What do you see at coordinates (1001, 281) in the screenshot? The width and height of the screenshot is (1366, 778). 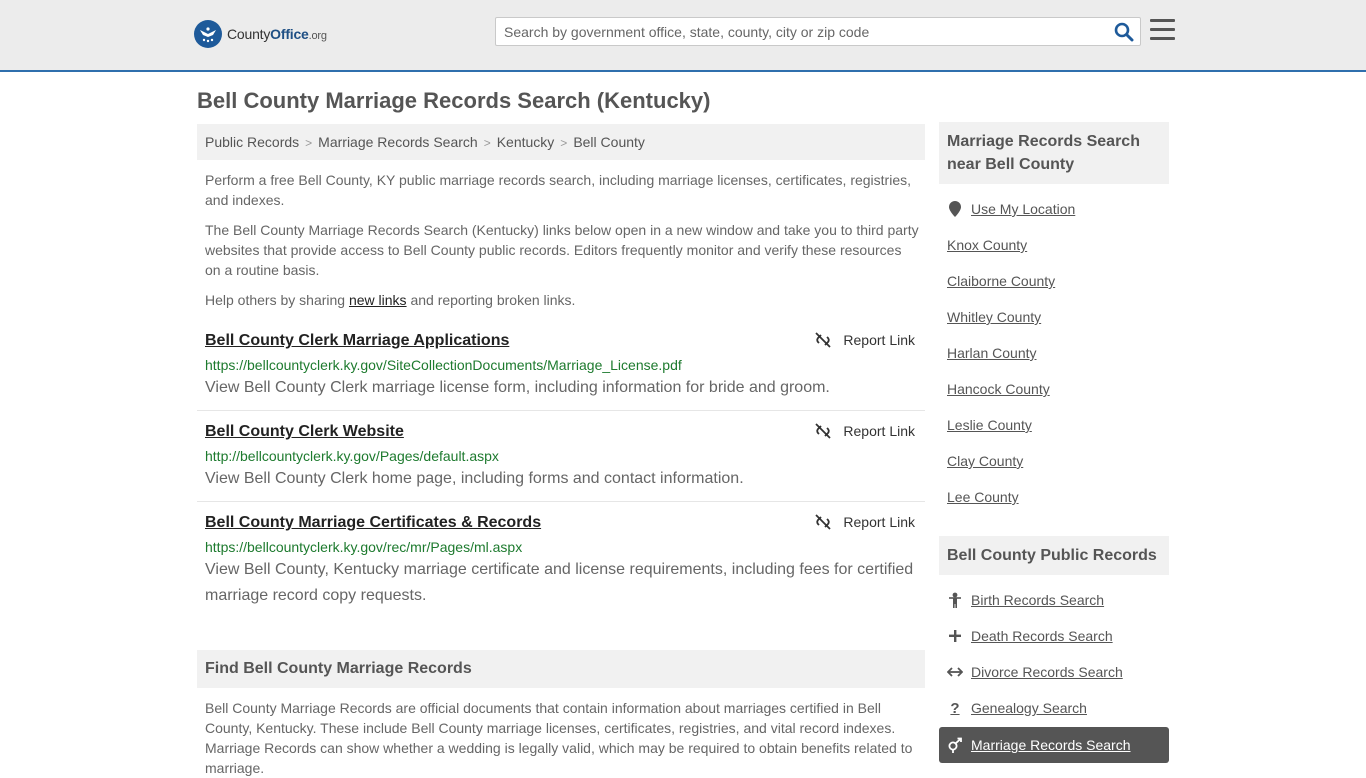 I see `nearby-claiborne-county: Claiborne County` at bounding box center [1001, 281].